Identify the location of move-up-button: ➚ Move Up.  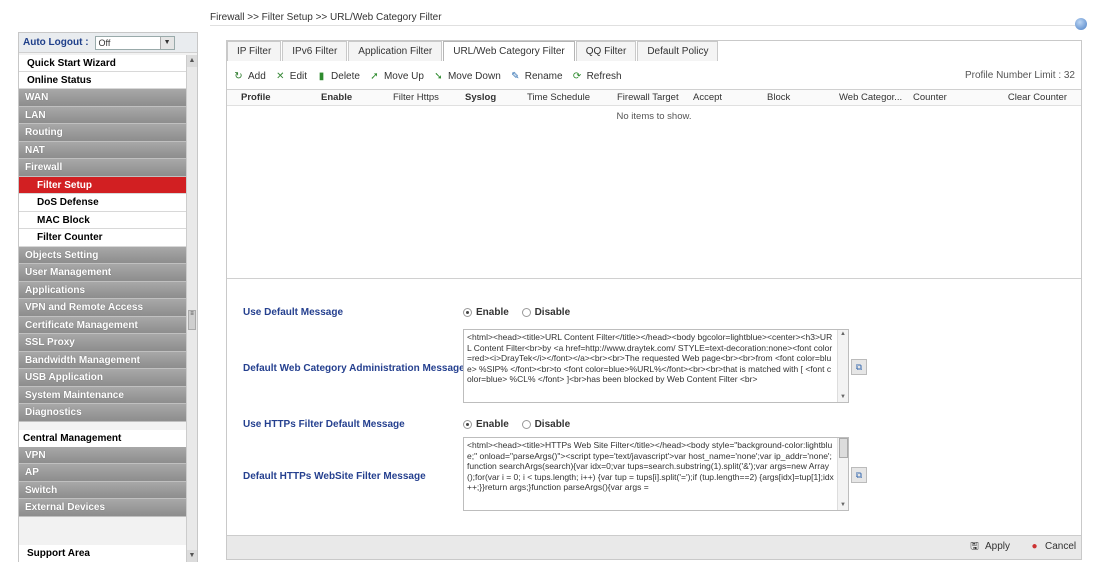
(396, 76).